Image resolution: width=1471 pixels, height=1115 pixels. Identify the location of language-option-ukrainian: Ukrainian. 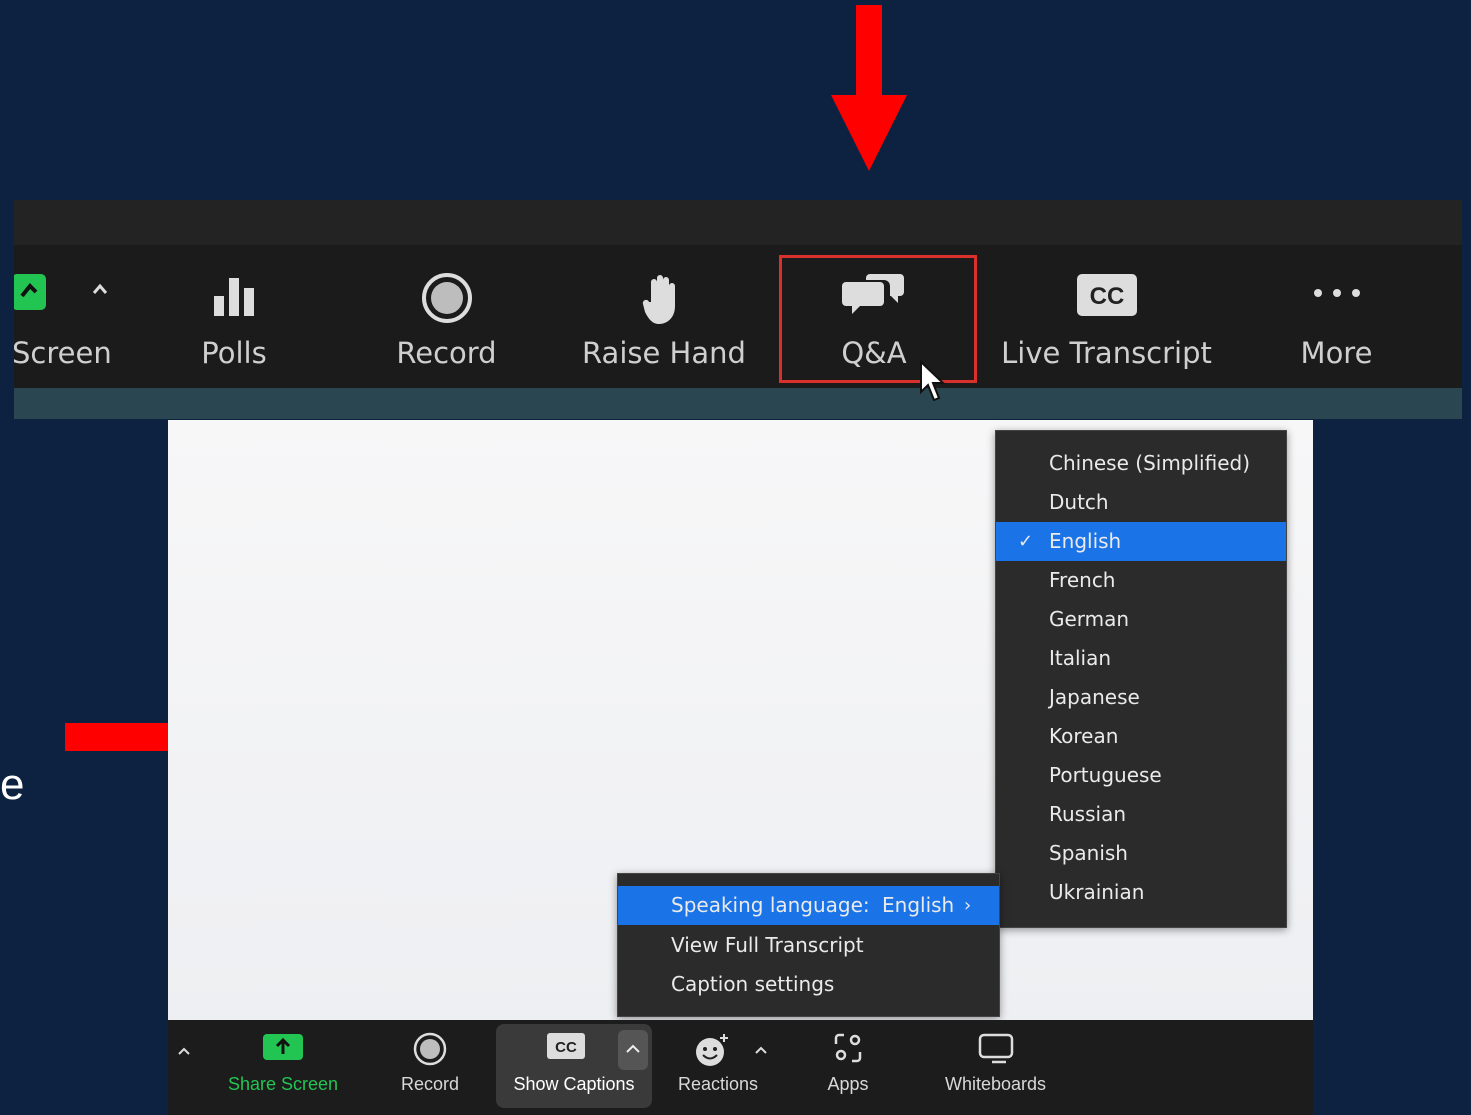
(1141, 892).